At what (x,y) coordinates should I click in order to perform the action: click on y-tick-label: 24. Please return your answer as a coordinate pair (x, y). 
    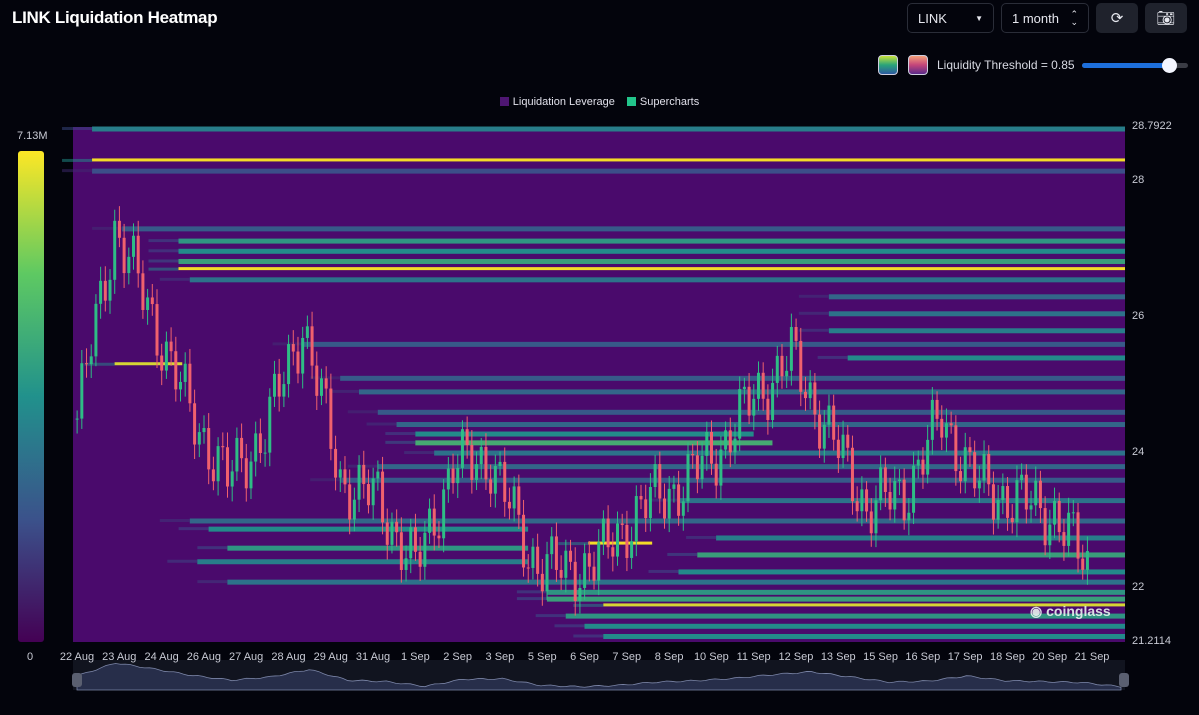
    Looking at the image, I should click on (1138, 451).